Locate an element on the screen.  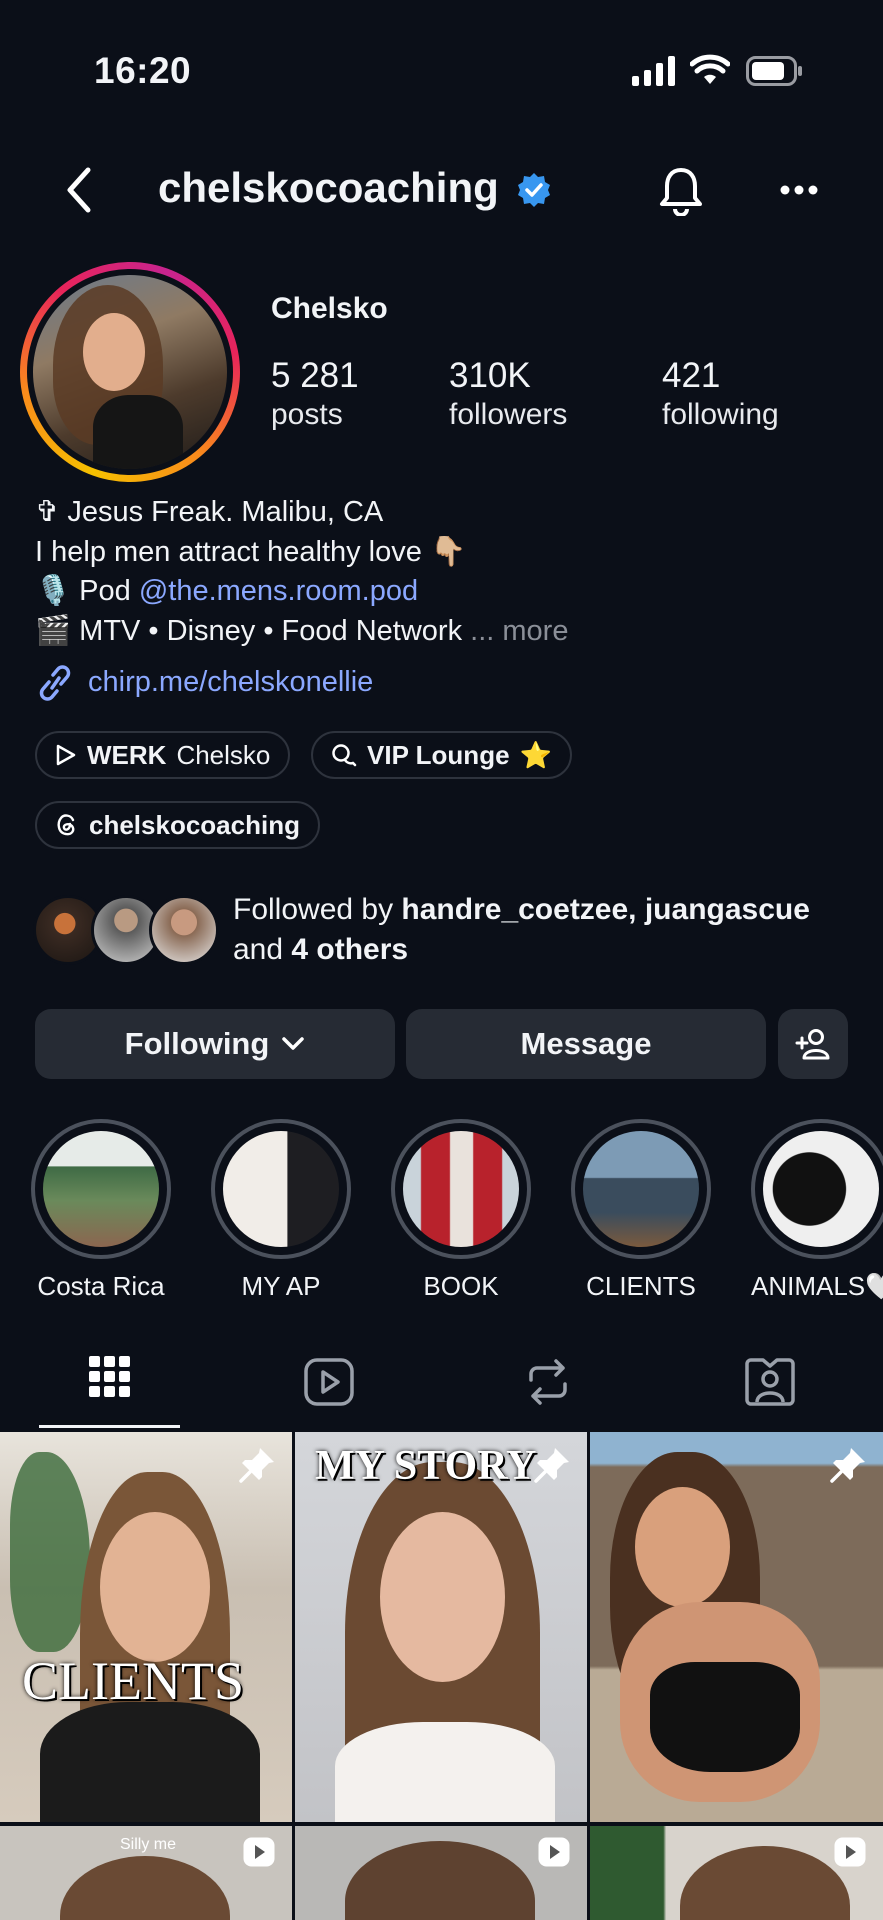
bio-line-2: I help men attract healthy love 👇🏼 is located at coordinates (251, 552).